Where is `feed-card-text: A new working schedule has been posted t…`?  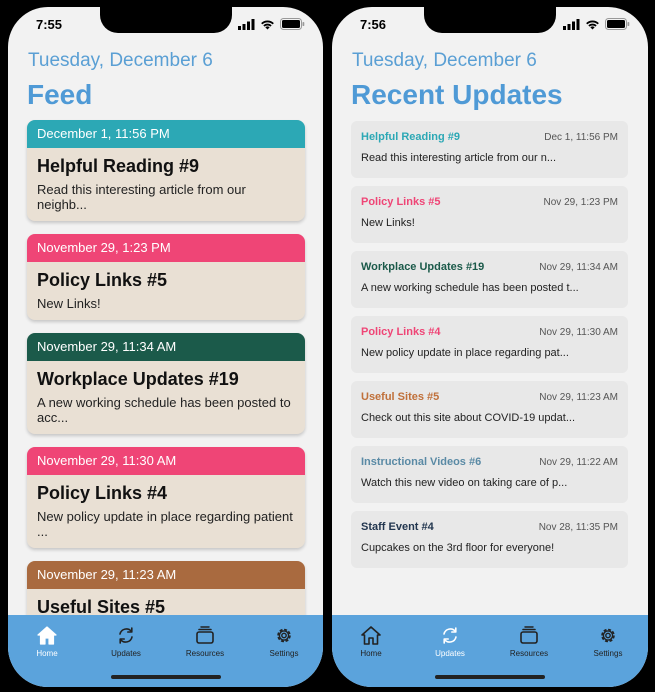 feed-card-text: A new working schedule has been posted t… is located at coordinates (164, 410).